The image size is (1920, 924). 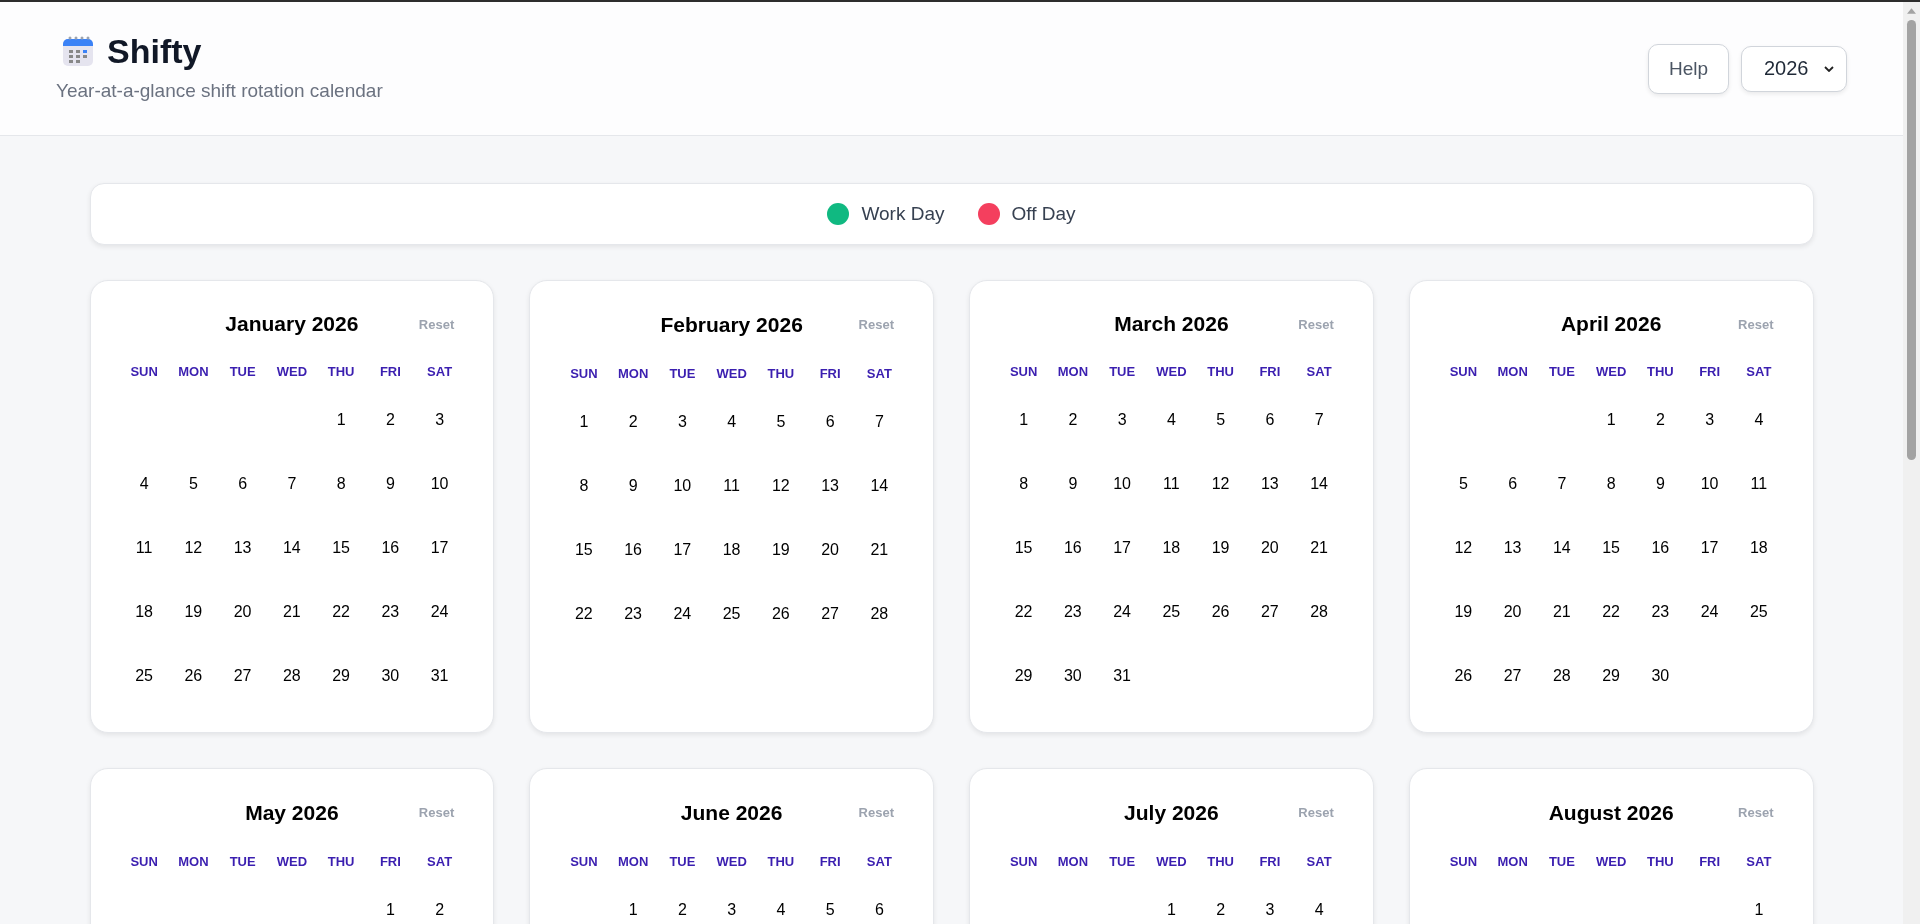 What do you see at coordinates (341, 676) in the screenshot?
I see `day-number: 29` at bounding box center [341, 676].